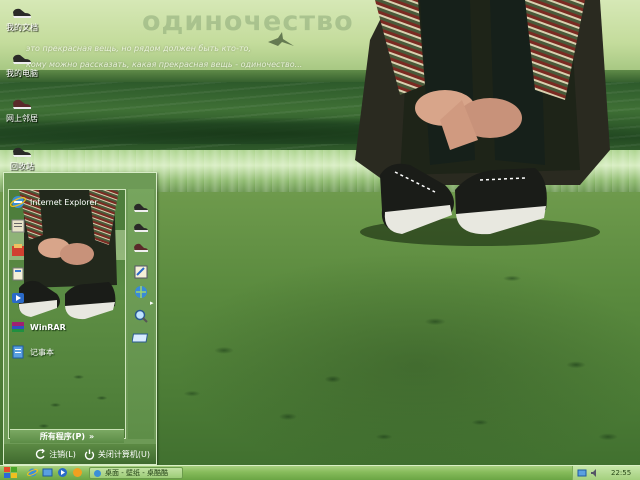 The image size is (640, 480). I want to click on desktop-icon-label: 我的电脑, so click(22, 73).